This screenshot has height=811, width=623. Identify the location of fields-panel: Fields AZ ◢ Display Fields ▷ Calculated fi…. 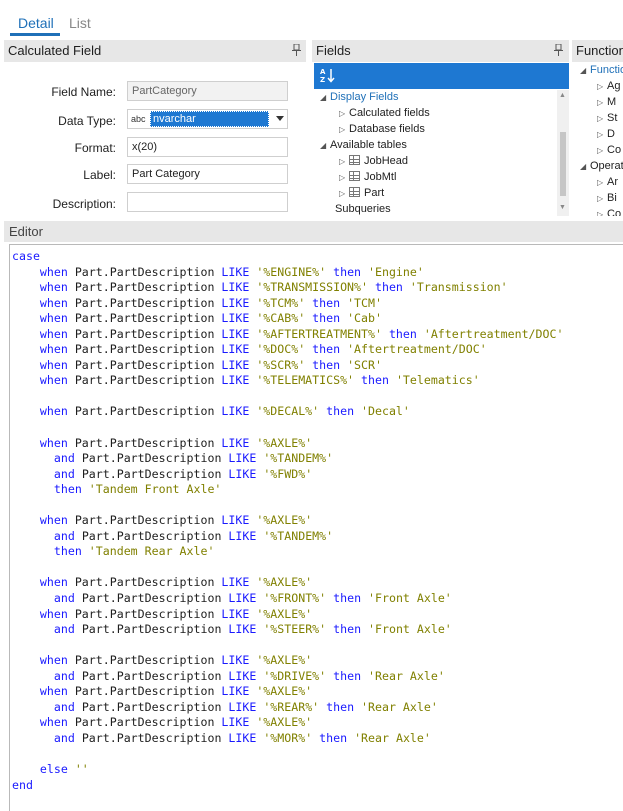
(440, 128).